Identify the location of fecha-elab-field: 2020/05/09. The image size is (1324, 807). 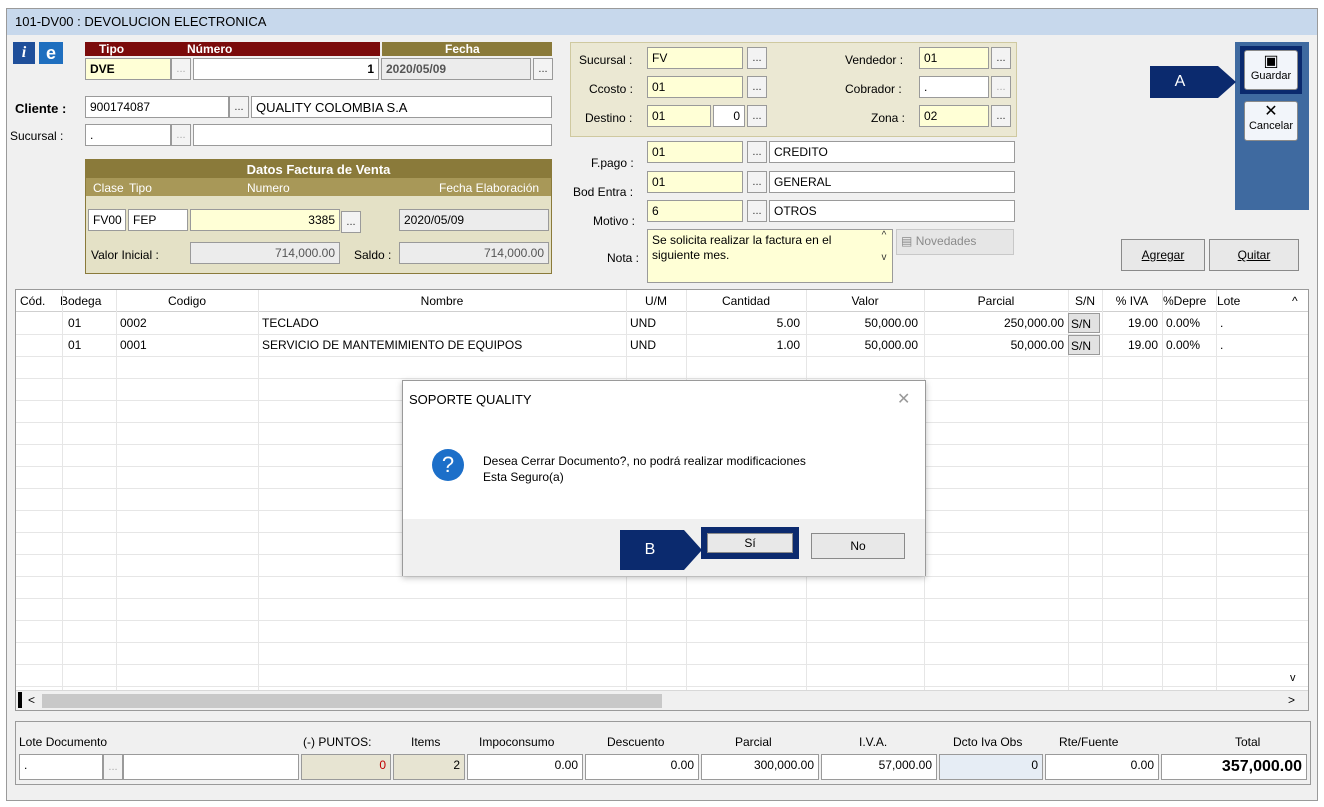
(474, 220).